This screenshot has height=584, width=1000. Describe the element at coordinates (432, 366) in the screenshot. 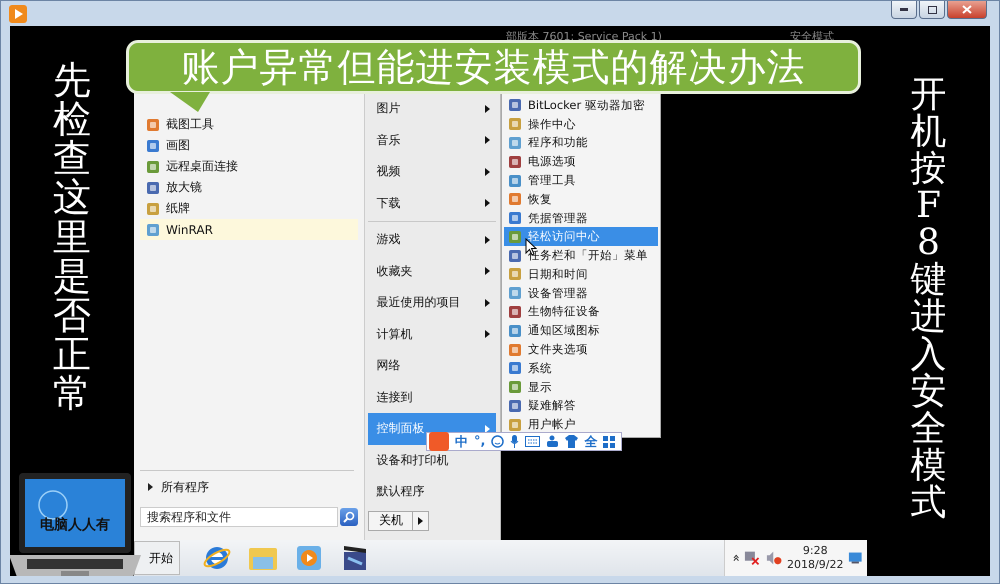

I see `menu-item: 网络` at that location.